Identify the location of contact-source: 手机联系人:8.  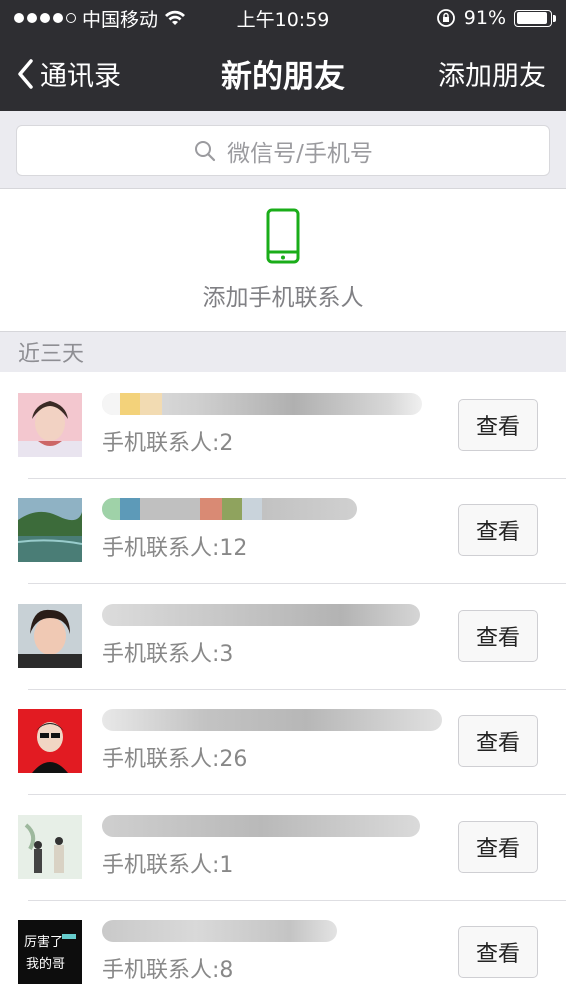
(280, 968).